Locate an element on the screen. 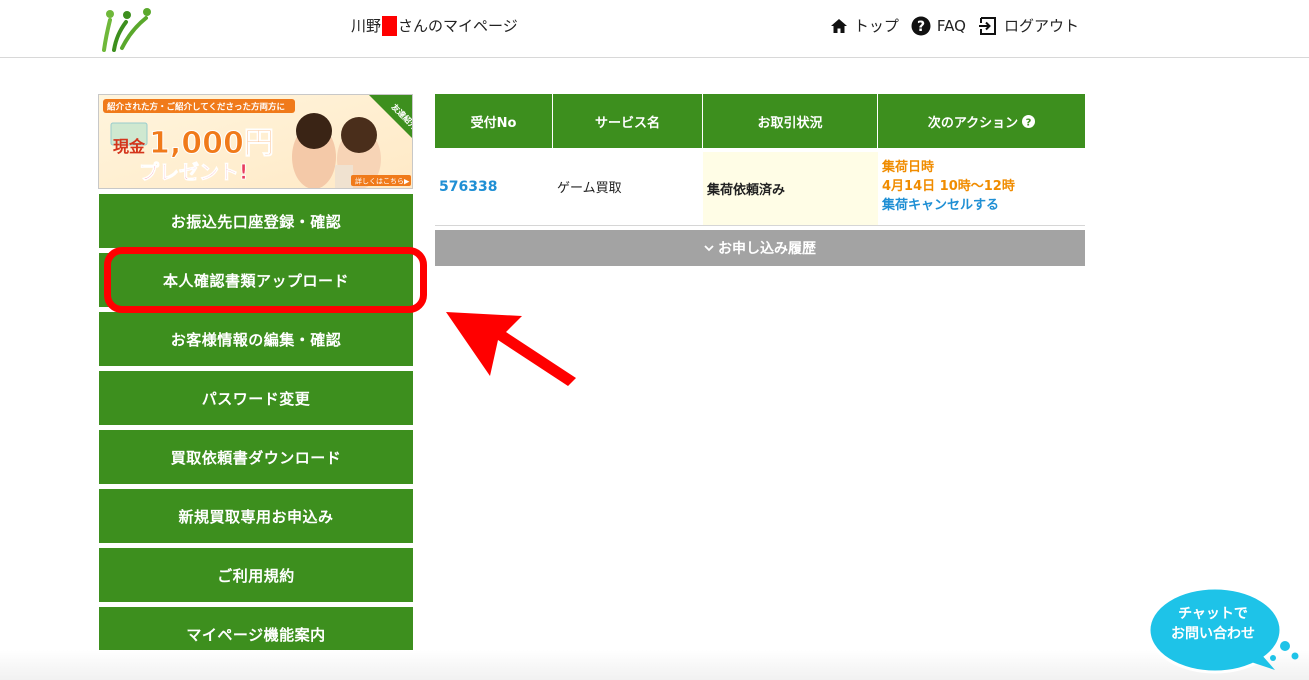  site-logo is located at coordinates (125, 29).